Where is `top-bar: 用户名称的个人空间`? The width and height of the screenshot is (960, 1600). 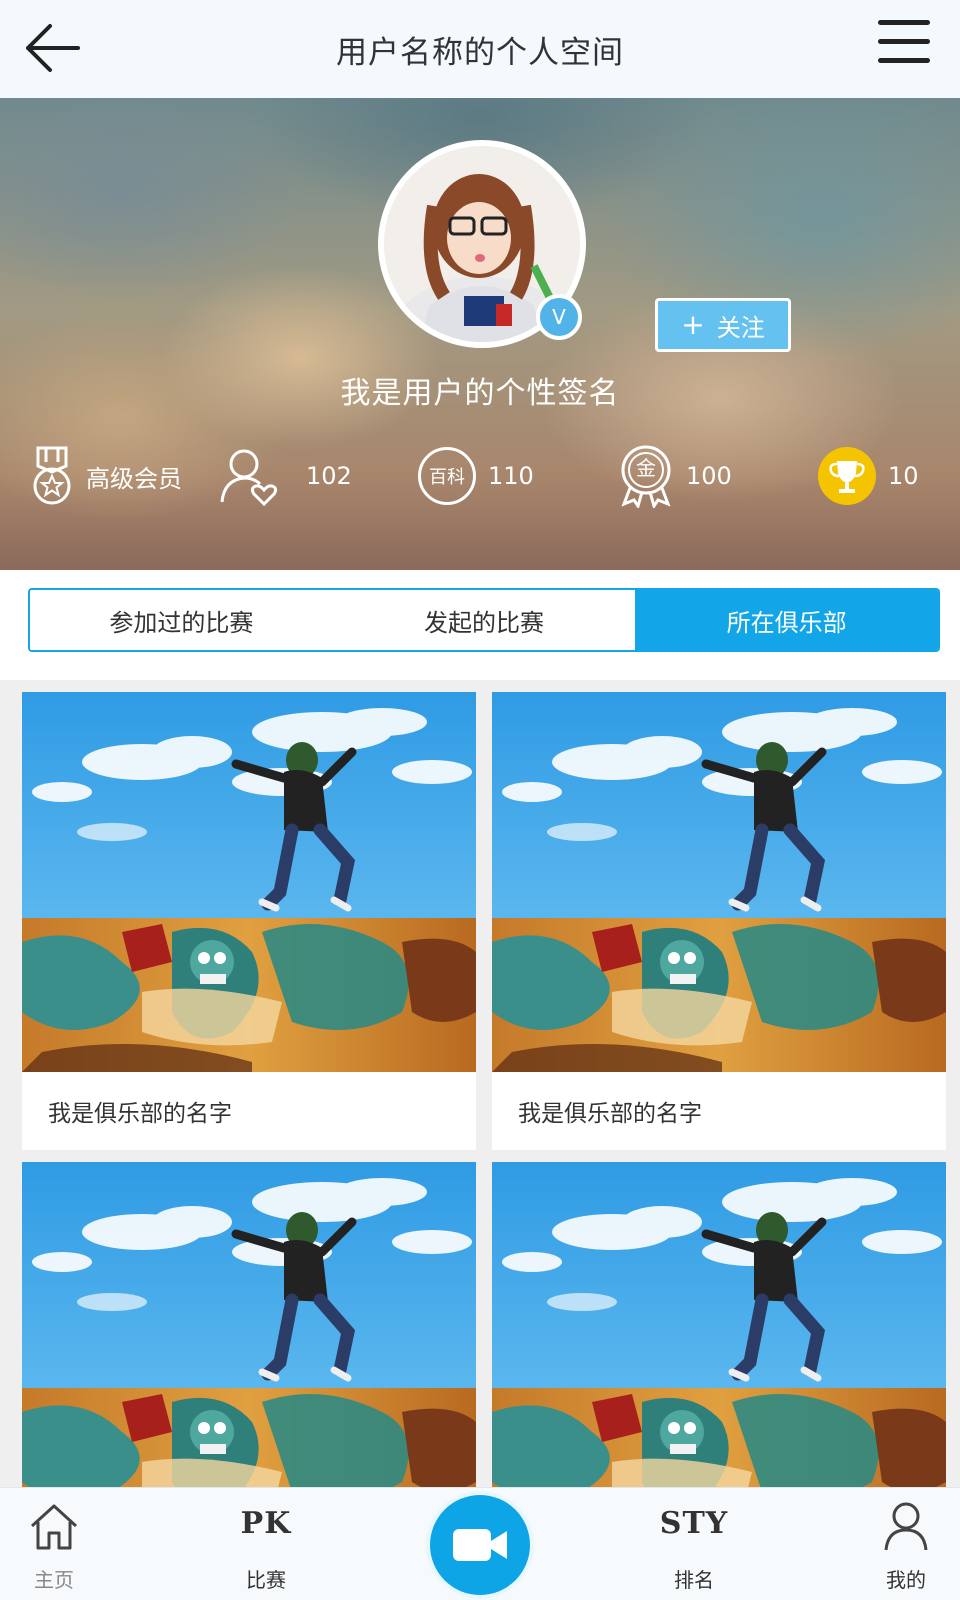 top-bar: 用户名称的个人空间 is located at coordinates (480, 49).